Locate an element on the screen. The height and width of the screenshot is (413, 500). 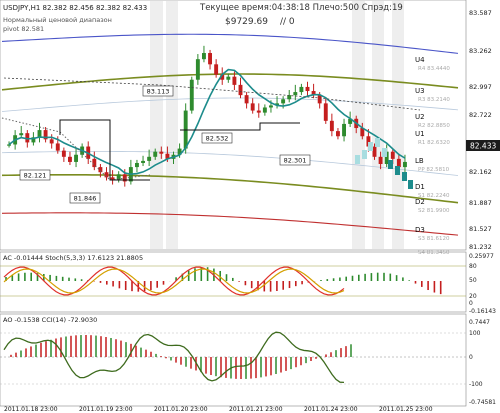
ao-tick-label: 100 is located at coordinates (475, 333).